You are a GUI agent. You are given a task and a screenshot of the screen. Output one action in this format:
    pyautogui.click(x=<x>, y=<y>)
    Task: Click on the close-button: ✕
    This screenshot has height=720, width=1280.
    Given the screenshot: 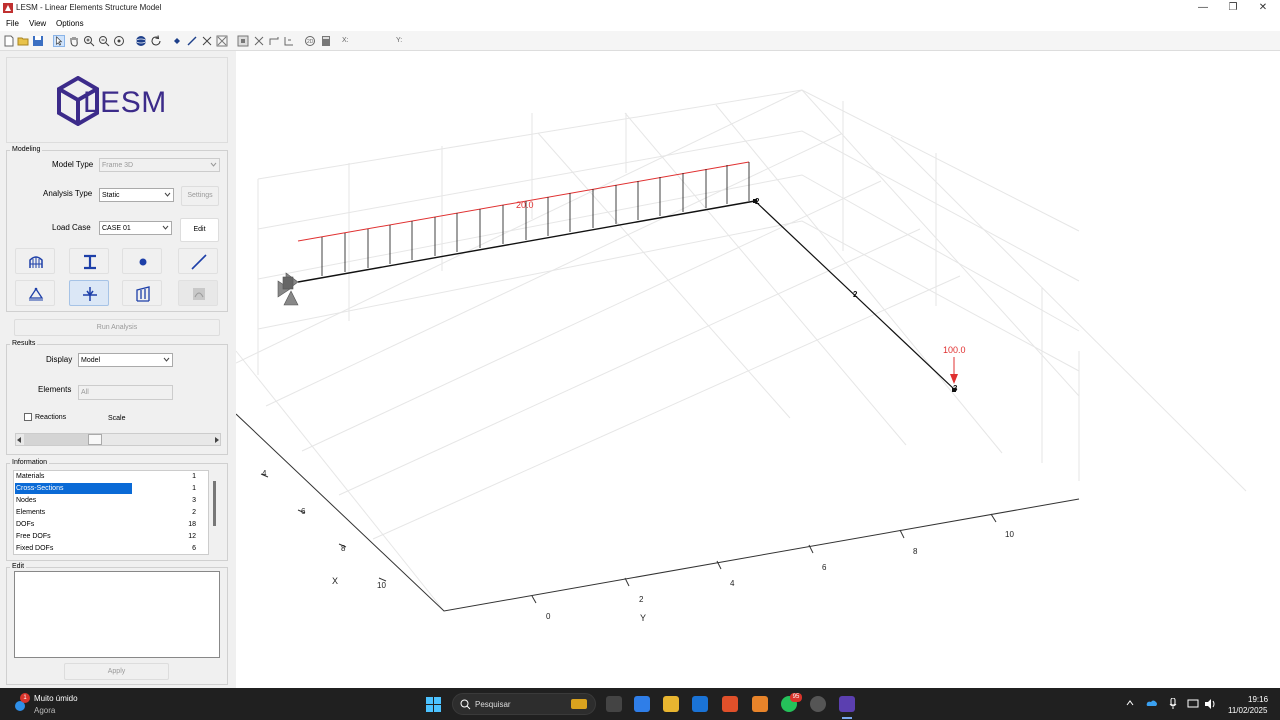 What is the action you would take?
    pyautogui.click(x=1263, y=7)
    